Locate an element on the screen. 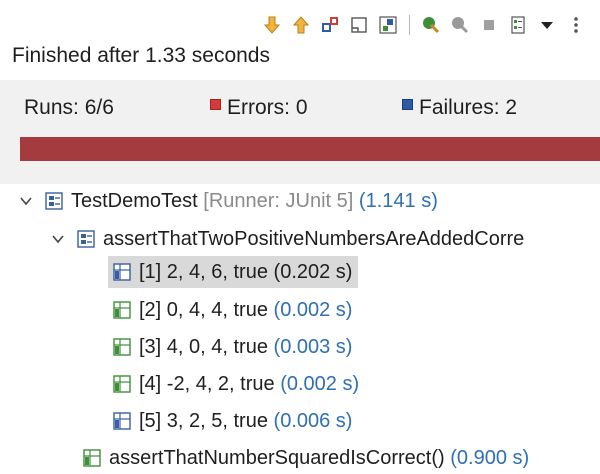  root-runner: [Runner: JUnit 5] is located at coordinates (278, 200).